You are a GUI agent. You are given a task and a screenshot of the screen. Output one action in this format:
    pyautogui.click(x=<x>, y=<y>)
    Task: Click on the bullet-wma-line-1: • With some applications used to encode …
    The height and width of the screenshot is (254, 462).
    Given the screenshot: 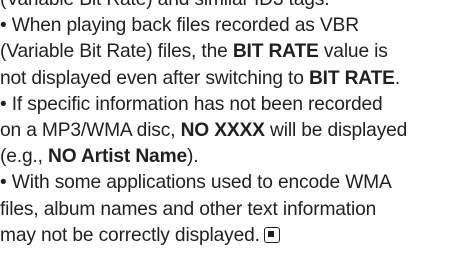 What is the action you would take?
    pyautogui.click(x=231, y=183)
    